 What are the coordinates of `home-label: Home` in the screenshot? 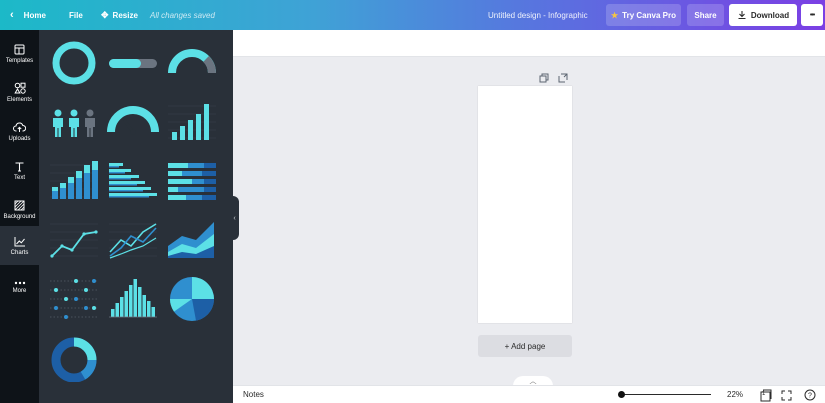 It's located at (34, 15).